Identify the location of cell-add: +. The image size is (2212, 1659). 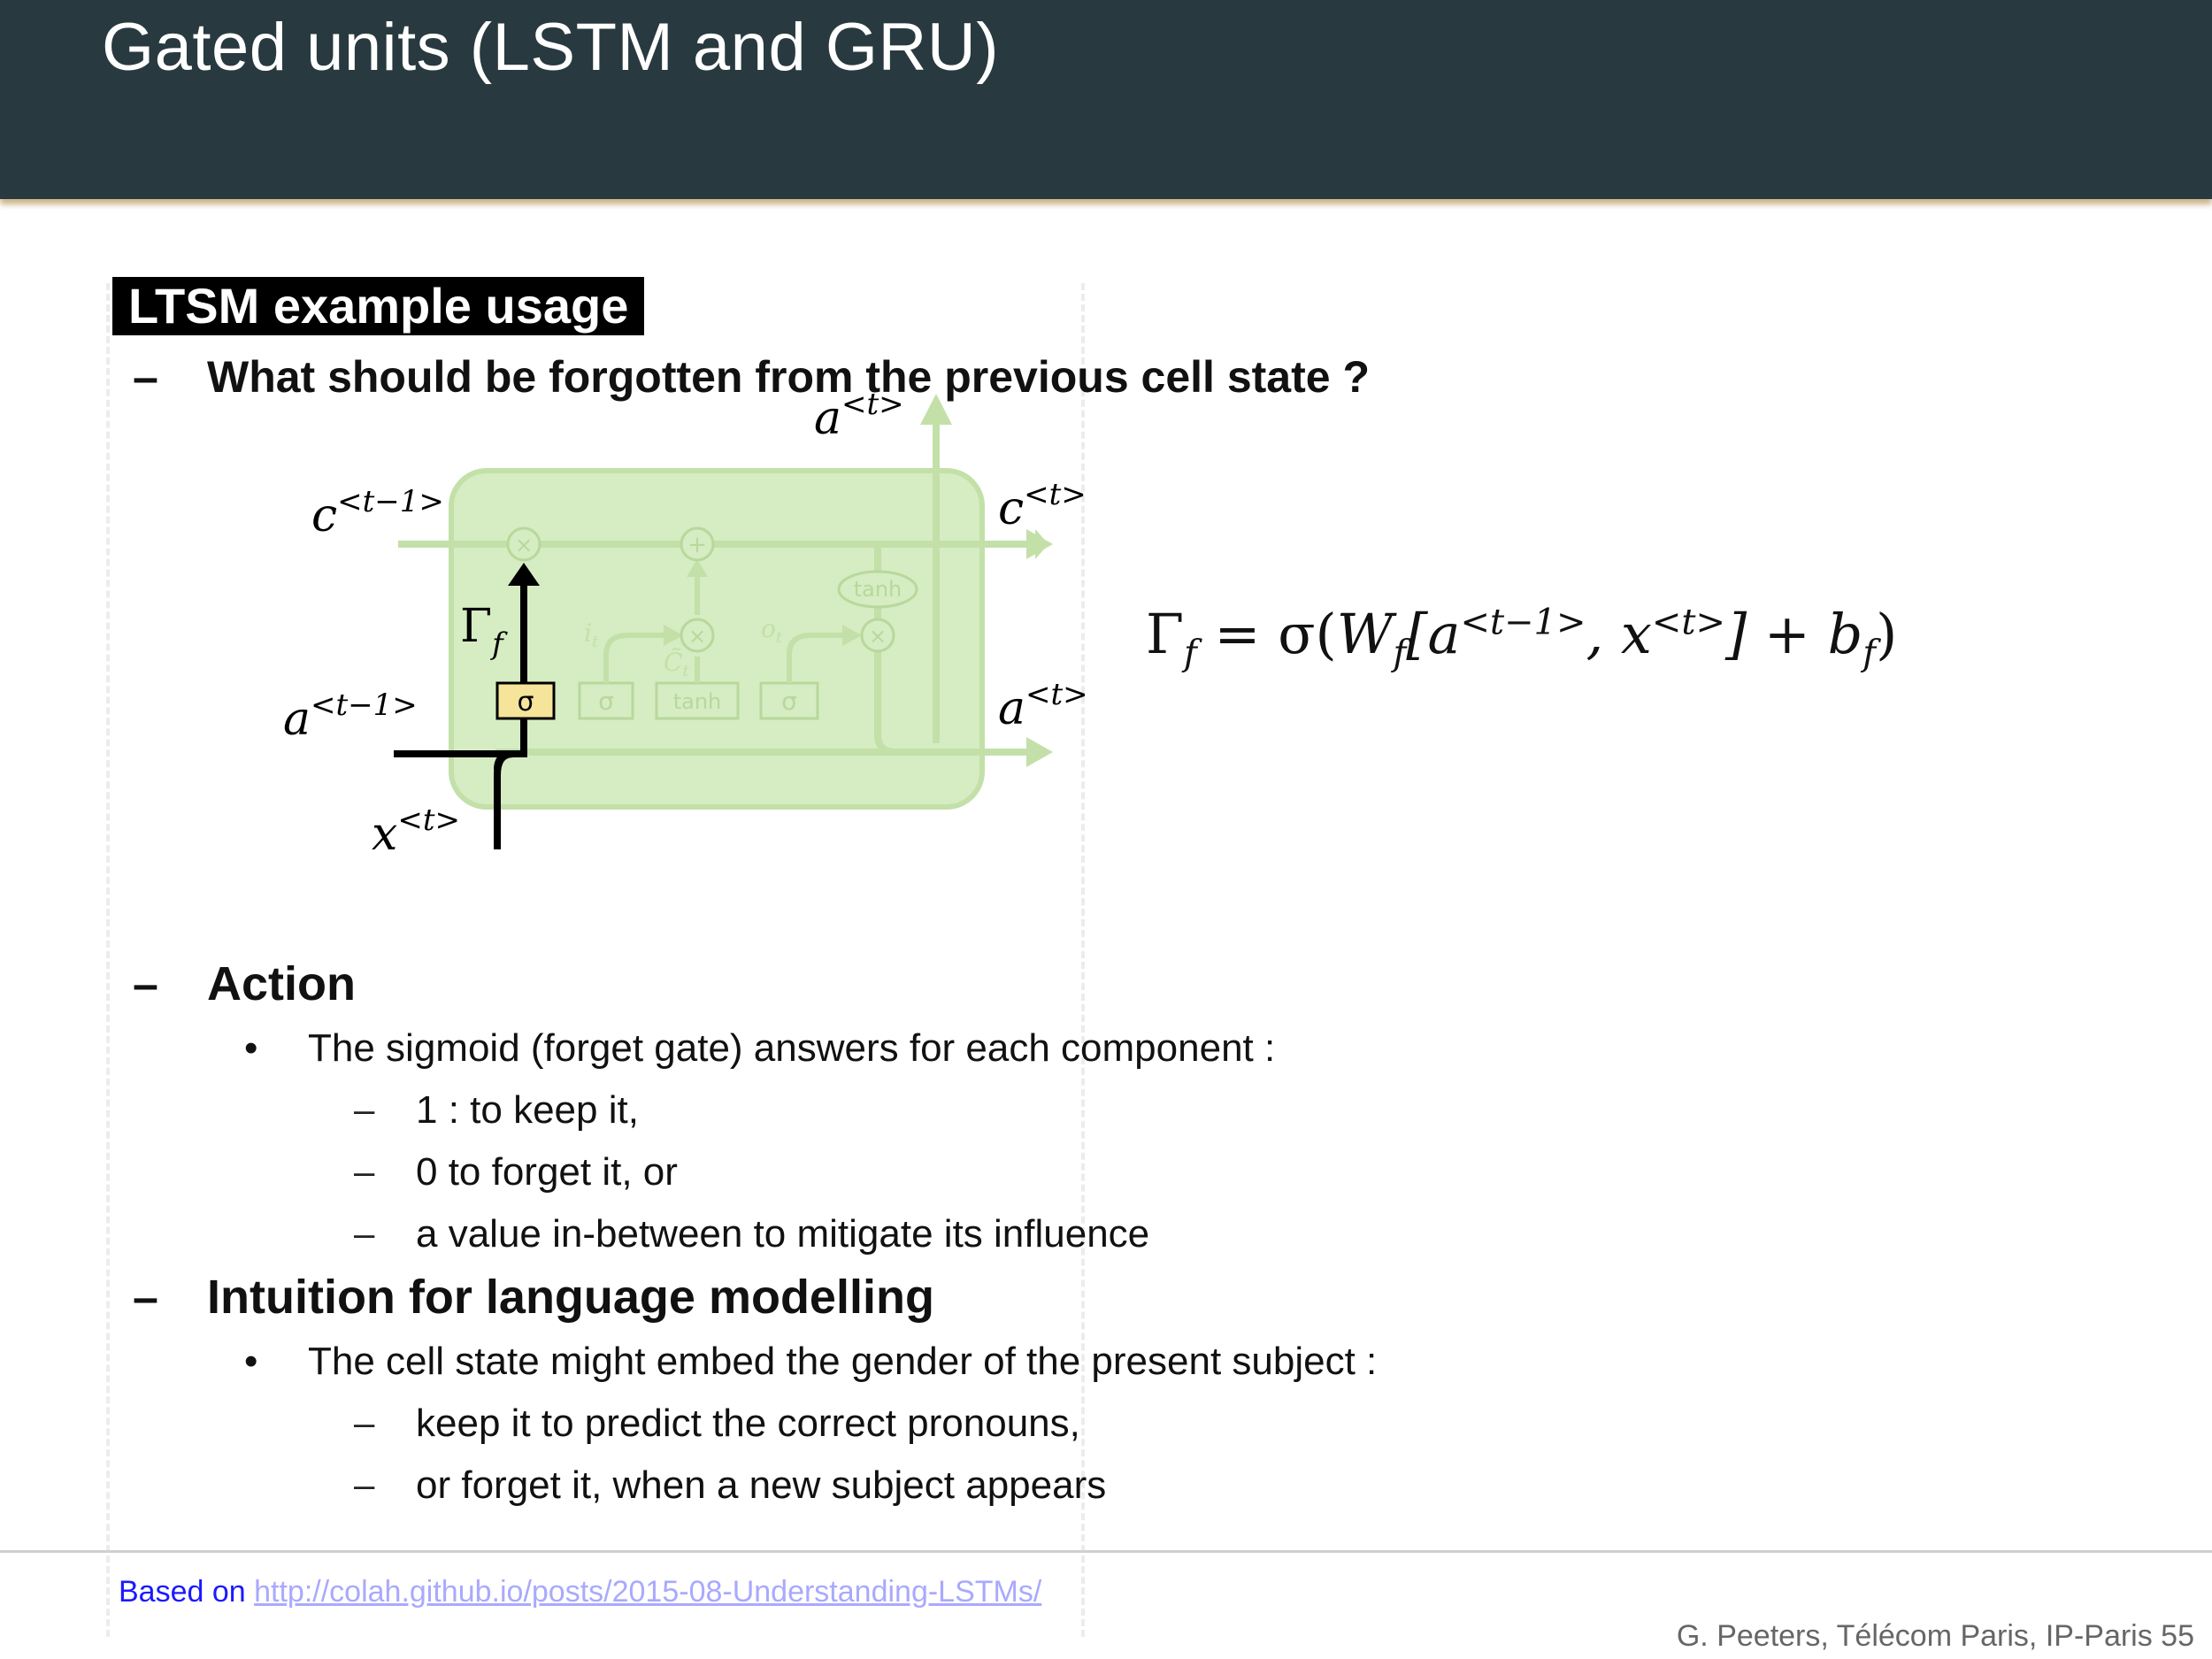
(697, 545).